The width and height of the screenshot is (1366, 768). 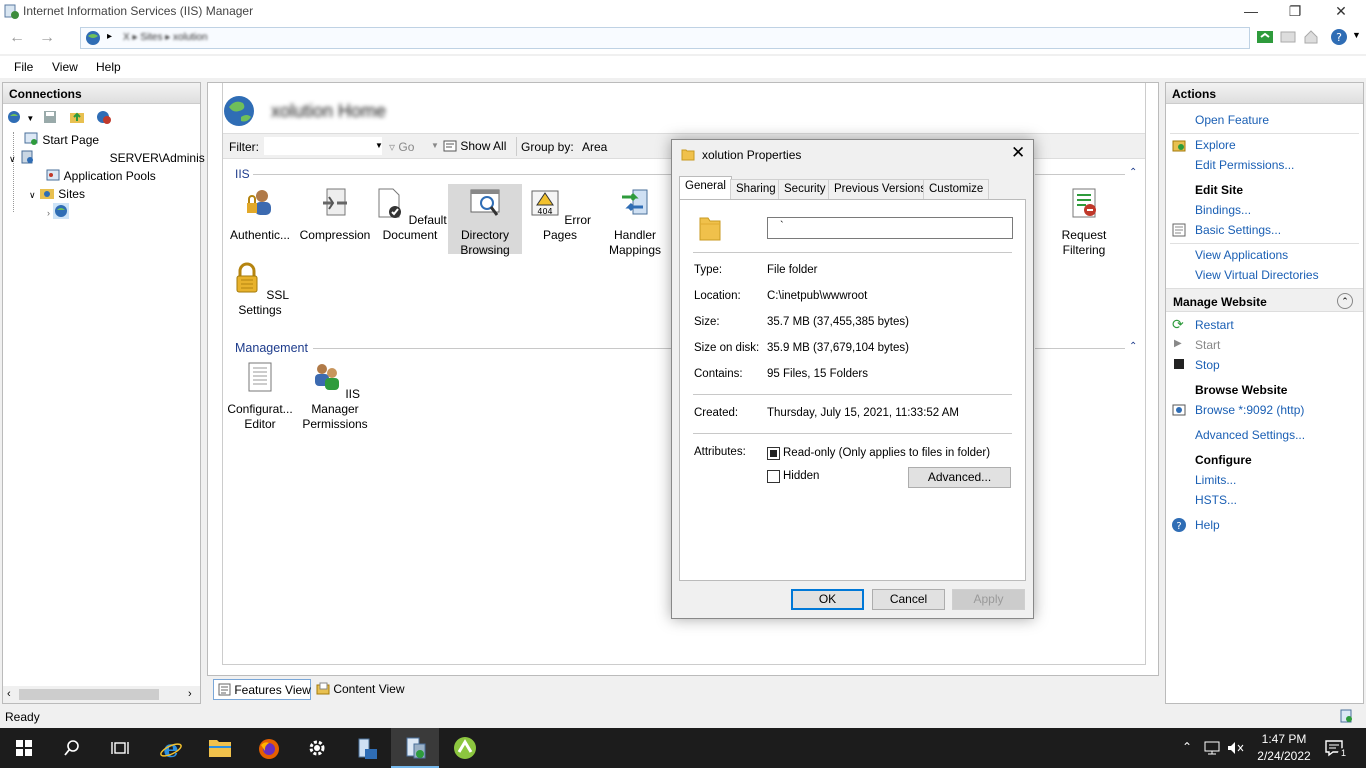 I want to click on network-icon, so click(x=1212, y=748).